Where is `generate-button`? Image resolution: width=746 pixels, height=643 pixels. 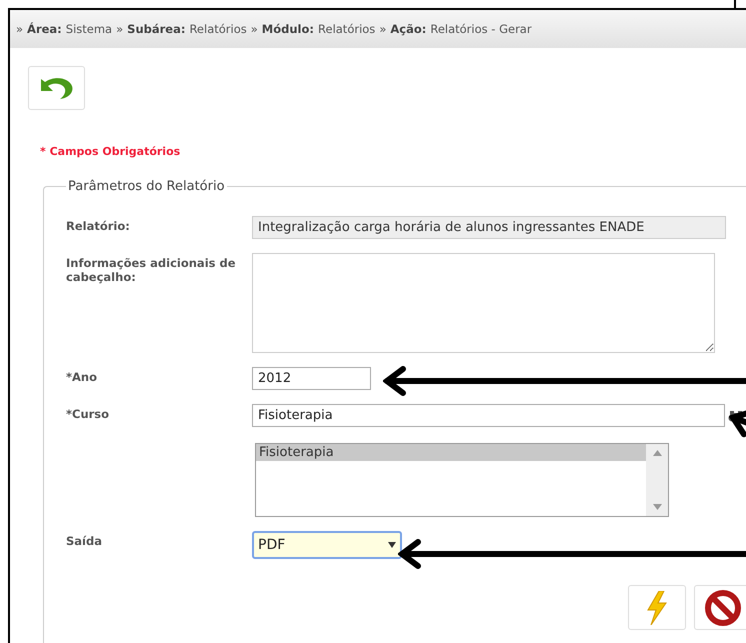
generate-button is located at coordinates (657, 607).